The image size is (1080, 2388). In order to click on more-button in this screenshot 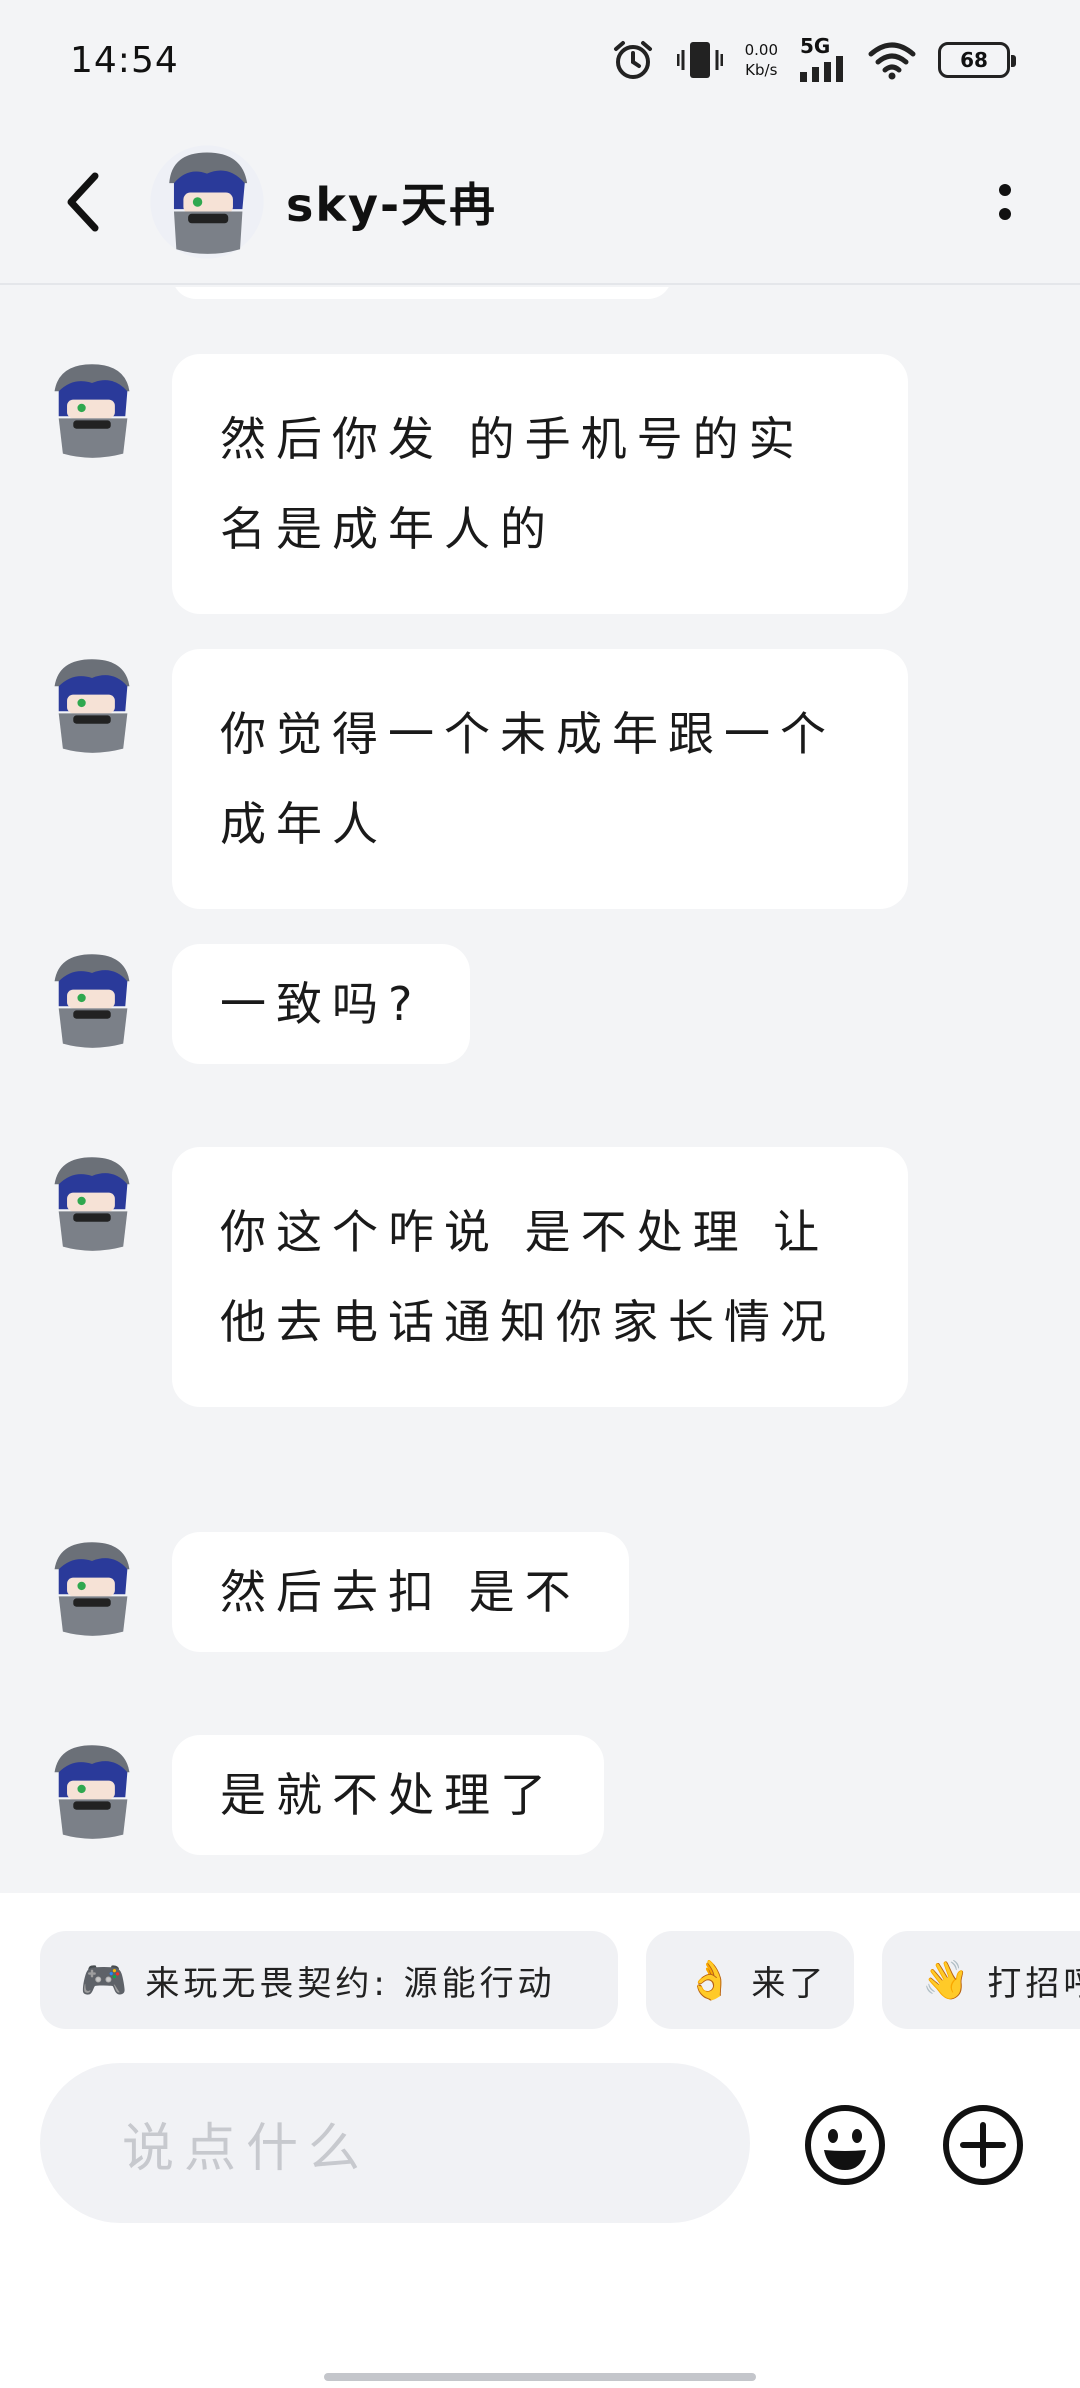, I will do `click(1005, 202)`.